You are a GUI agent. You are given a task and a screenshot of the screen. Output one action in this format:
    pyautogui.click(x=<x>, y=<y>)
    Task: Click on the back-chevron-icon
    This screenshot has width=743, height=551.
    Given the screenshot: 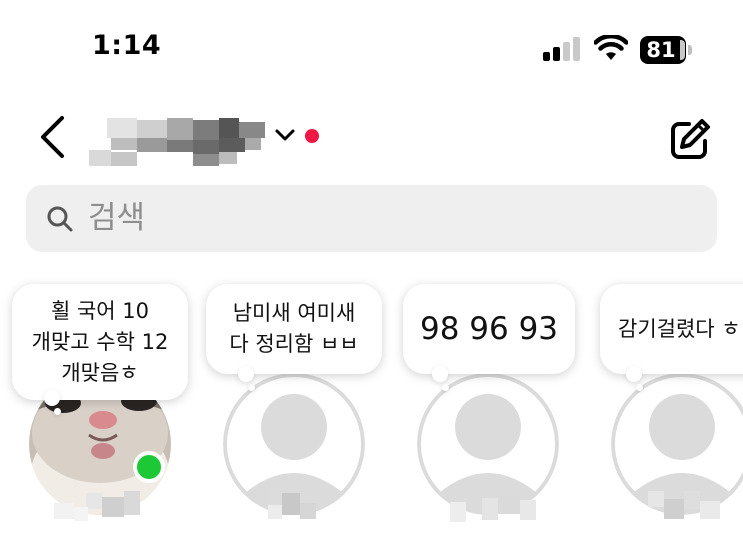 What is the action you would take?
    pyautogui.click(x=52, y=137)
    